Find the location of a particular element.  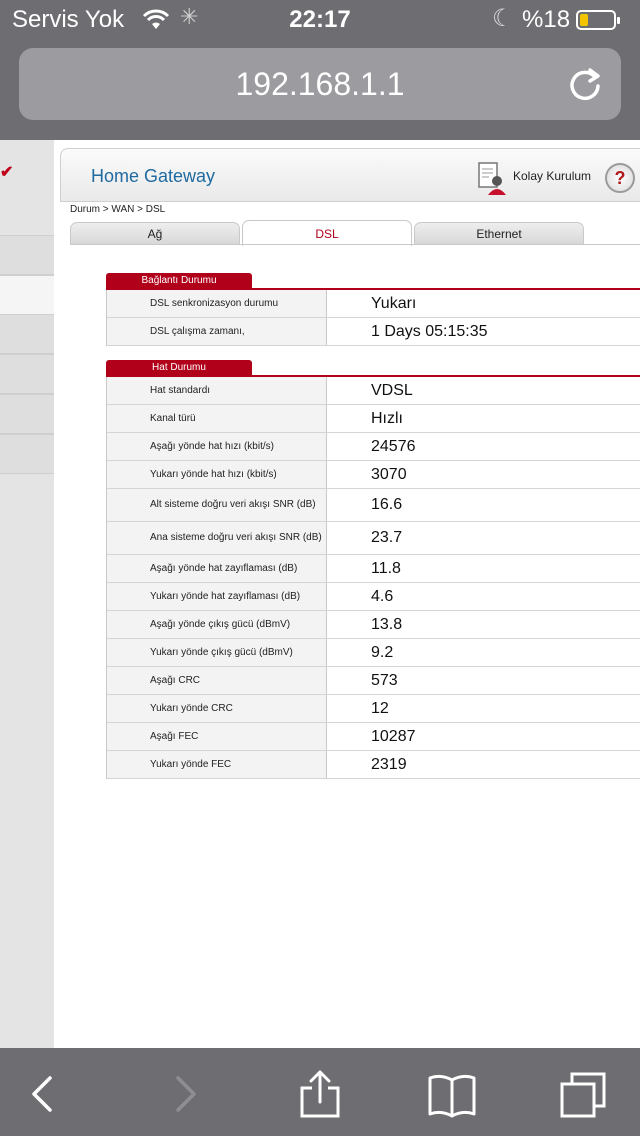

help-icon: ? is located at coordinates (620, 178).